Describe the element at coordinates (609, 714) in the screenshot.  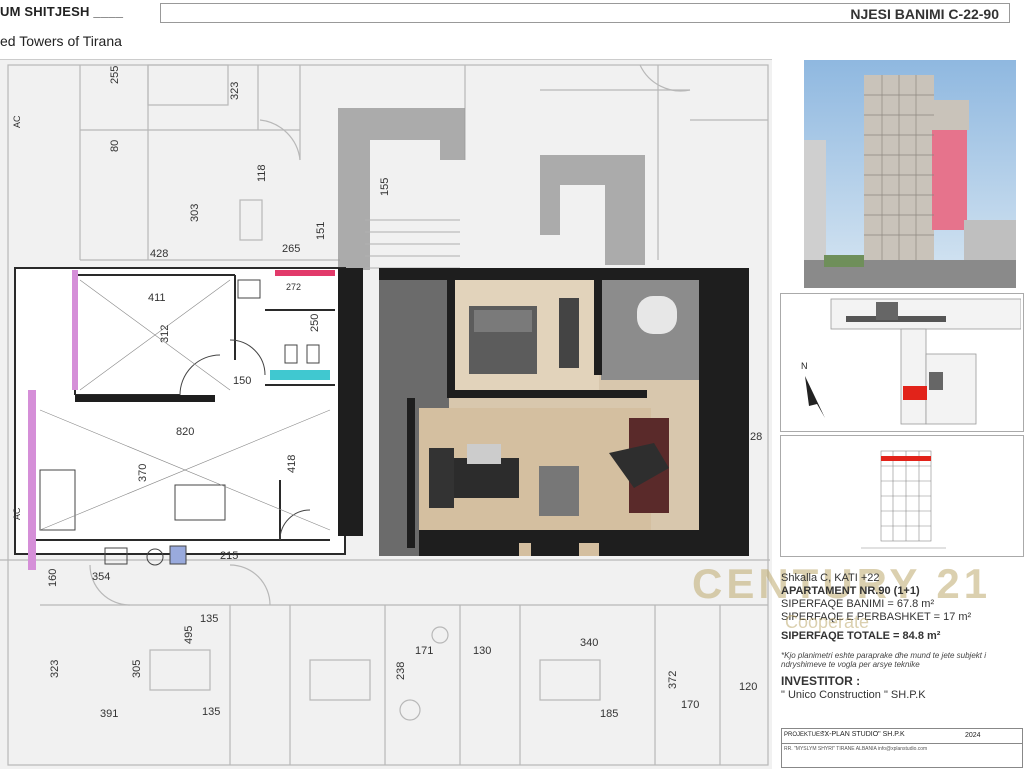
I see `dim-185: 185` at that location.